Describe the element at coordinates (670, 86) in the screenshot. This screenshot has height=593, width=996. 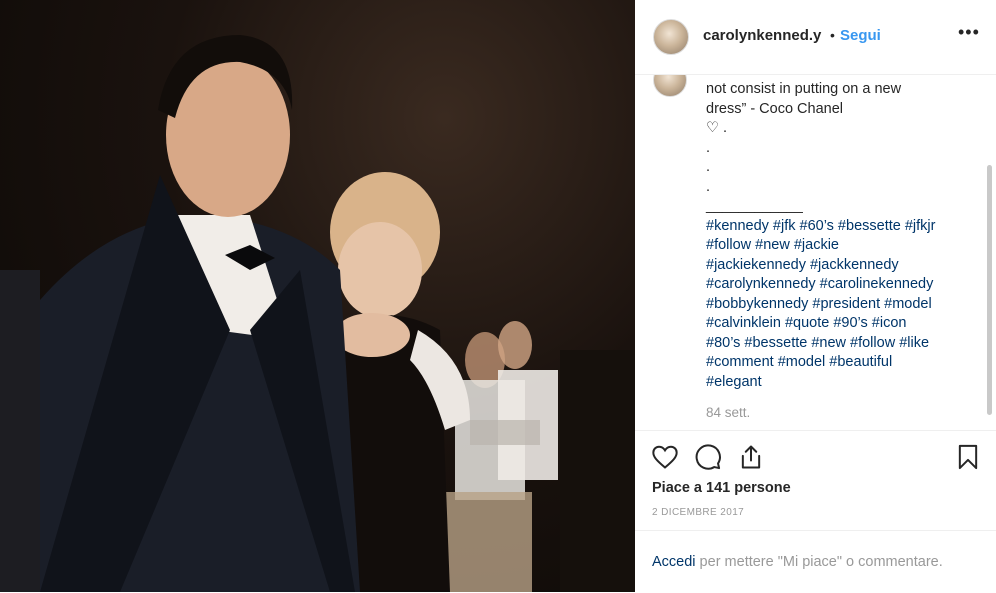
I see `caption-avatar` at that location.